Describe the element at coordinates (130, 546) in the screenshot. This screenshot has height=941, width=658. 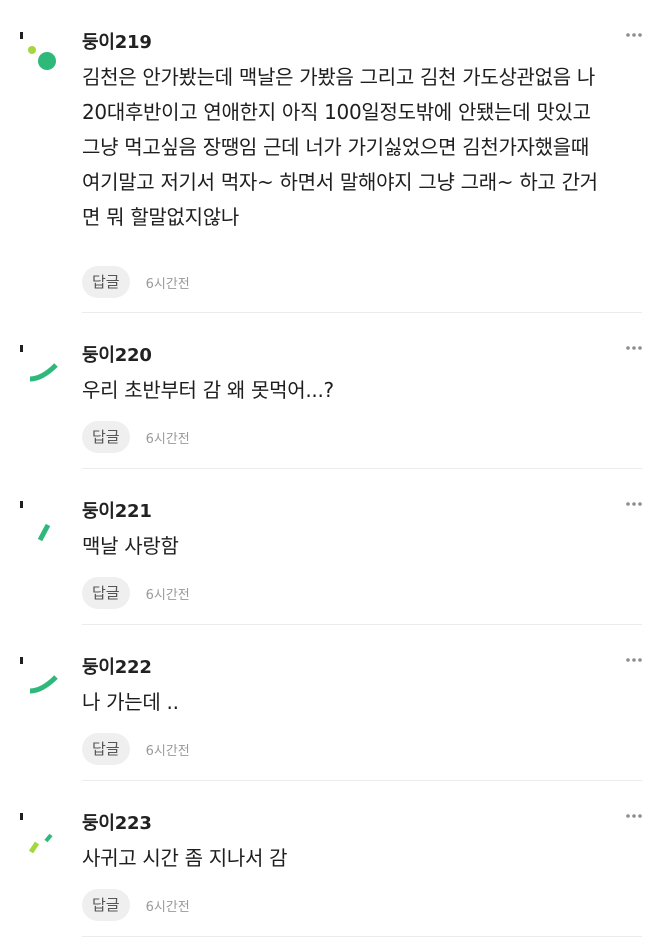
I see `comment-text: 맥날 사랑함` at that location.